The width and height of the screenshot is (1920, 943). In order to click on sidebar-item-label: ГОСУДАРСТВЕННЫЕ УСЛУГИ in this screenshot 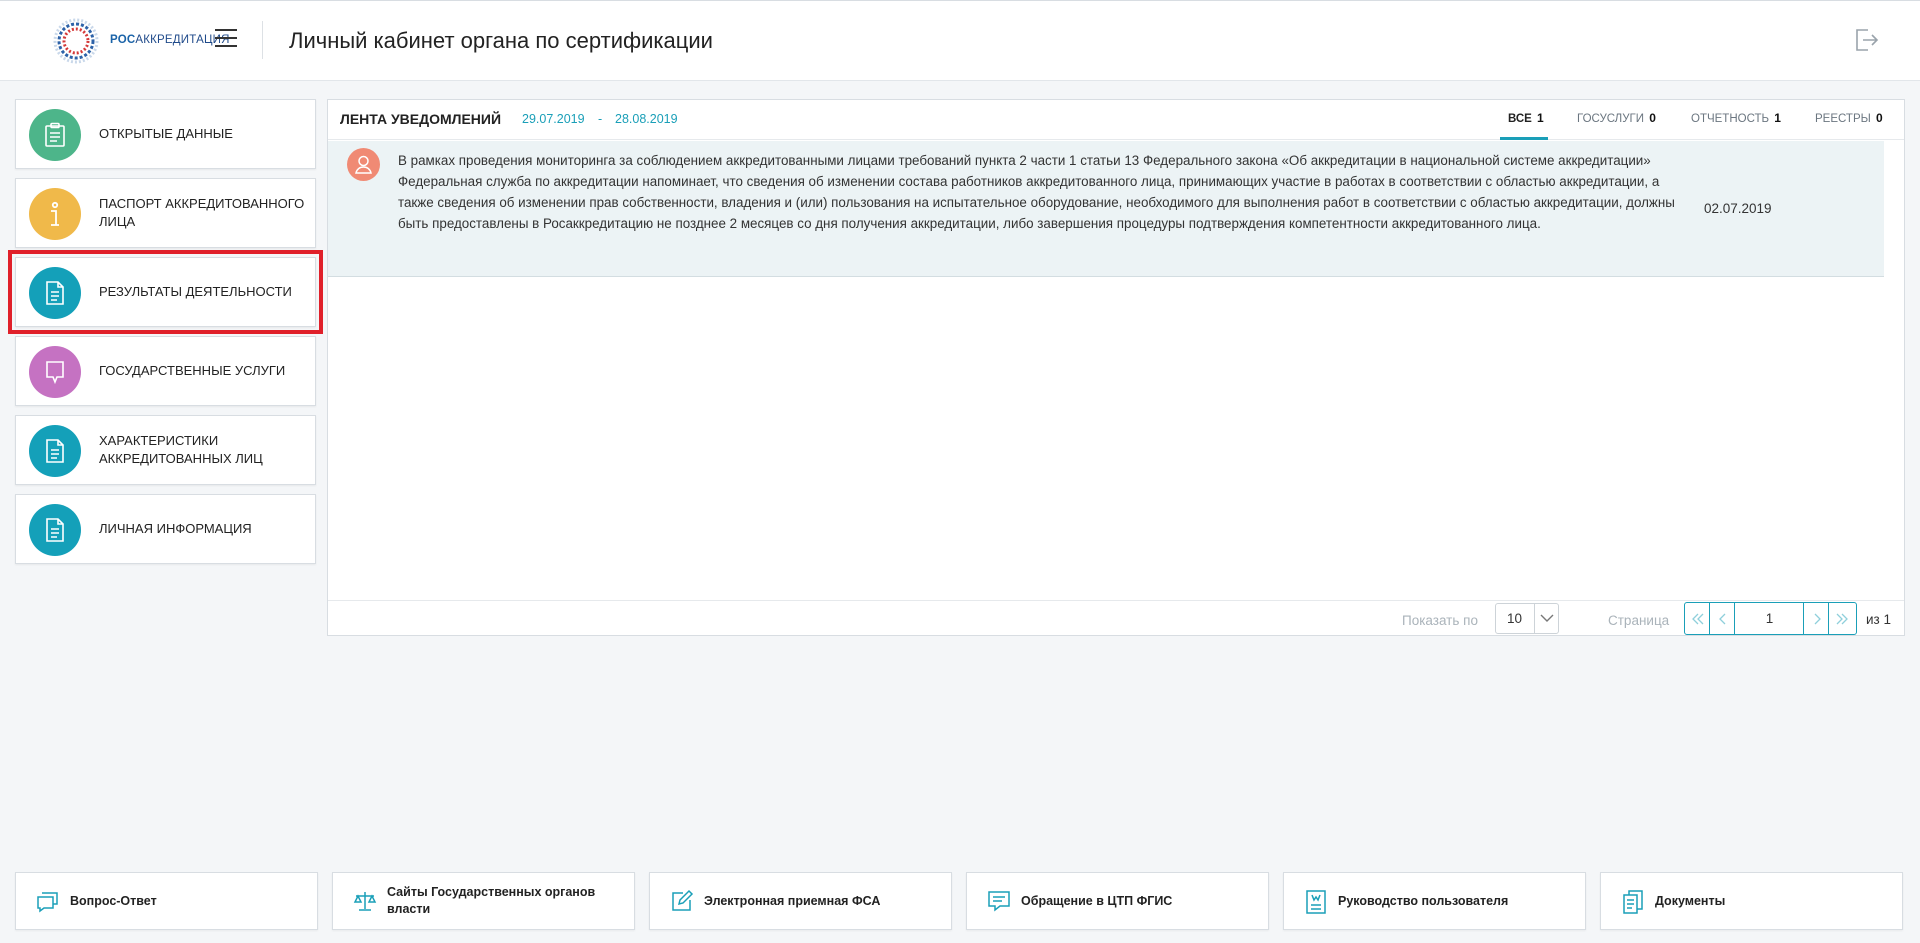, I will do `click(192, 370)`.